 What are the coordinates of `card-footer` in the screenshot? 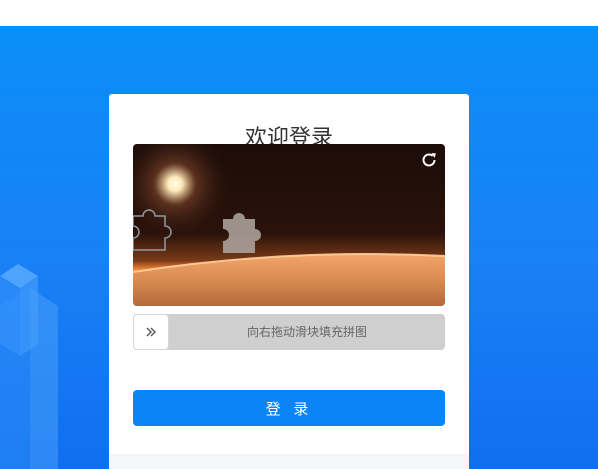 It's located at (289, 461).